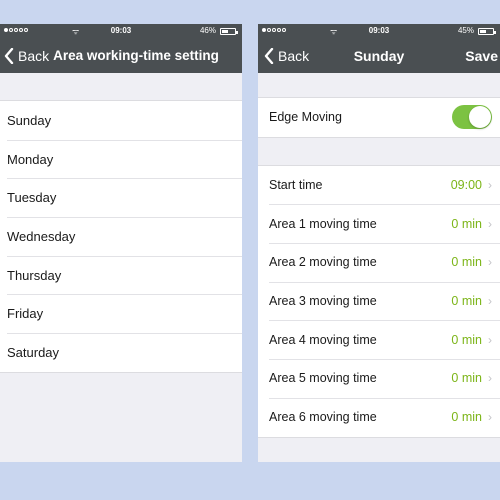 This screenshot has width=500, height=500. Describe the element at coordinates (379, 262) in the screenshot. I see `area-2-moving-time-row: Area 2 moving time 0 min ›` at that location.